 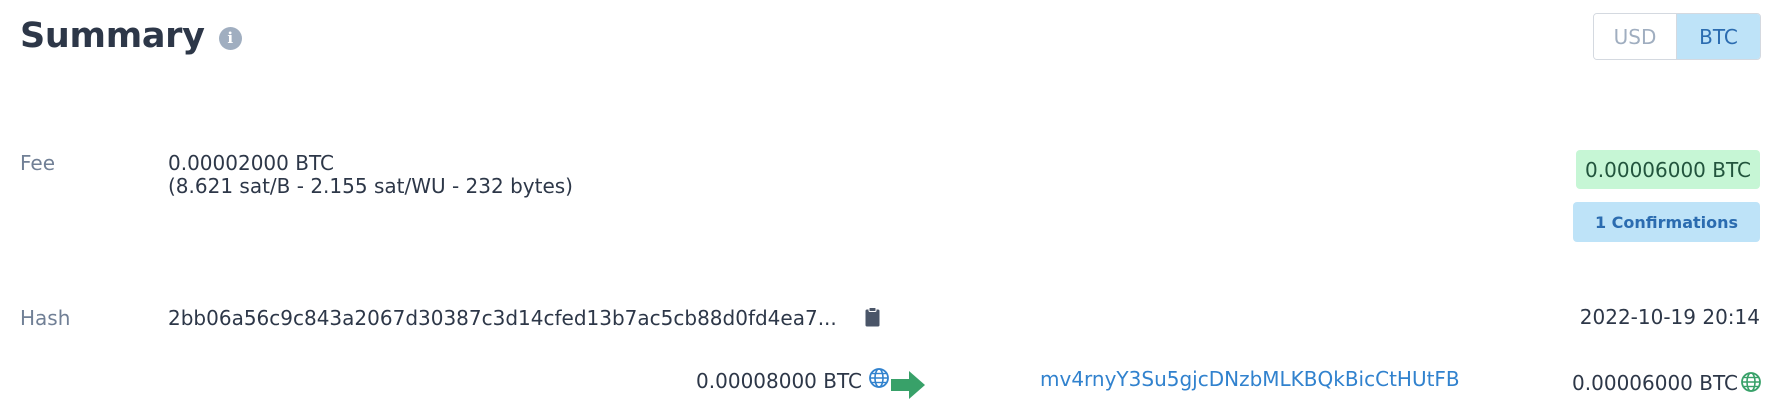 I want to click on hash-label: Hash, so click(x=45, y=318).